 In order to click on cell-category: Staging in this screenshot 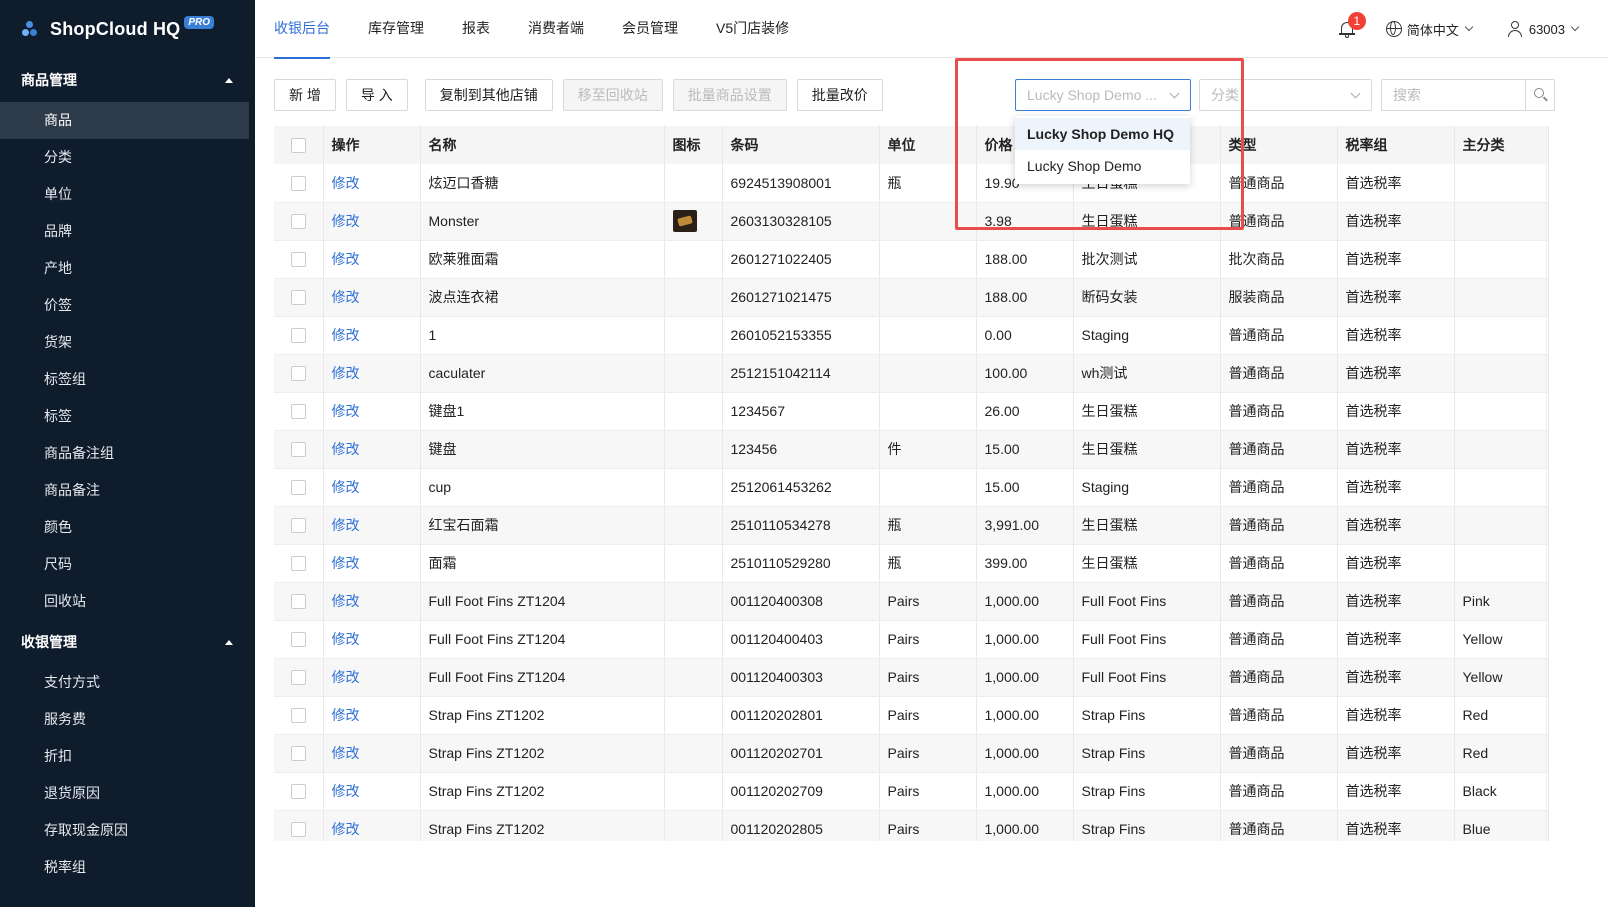, I will do `click(1147, 335)`.